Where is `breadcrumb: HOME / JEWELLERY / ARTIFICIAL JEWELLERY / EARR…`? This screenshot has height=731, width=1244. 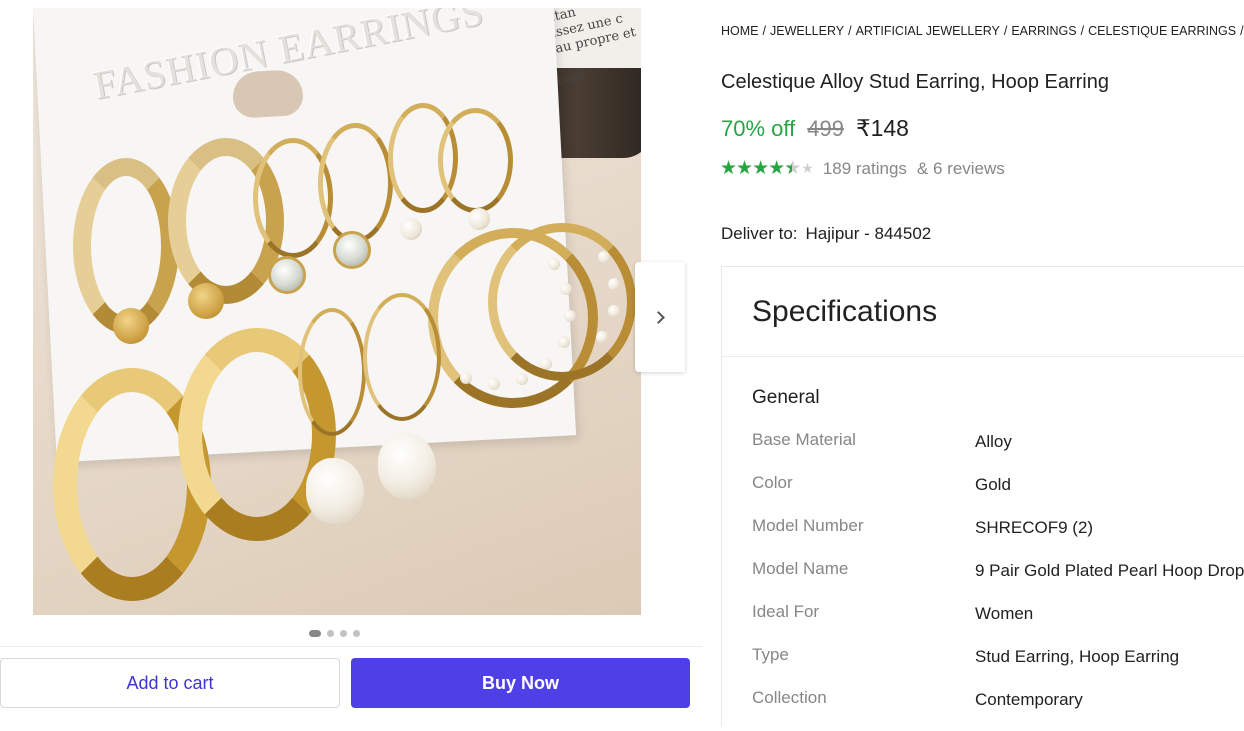
breadcrumb: HOME / JEWELLERY / ARTIFICIAL JEWELLERY / EARR… is located at coordinates (982, 31).